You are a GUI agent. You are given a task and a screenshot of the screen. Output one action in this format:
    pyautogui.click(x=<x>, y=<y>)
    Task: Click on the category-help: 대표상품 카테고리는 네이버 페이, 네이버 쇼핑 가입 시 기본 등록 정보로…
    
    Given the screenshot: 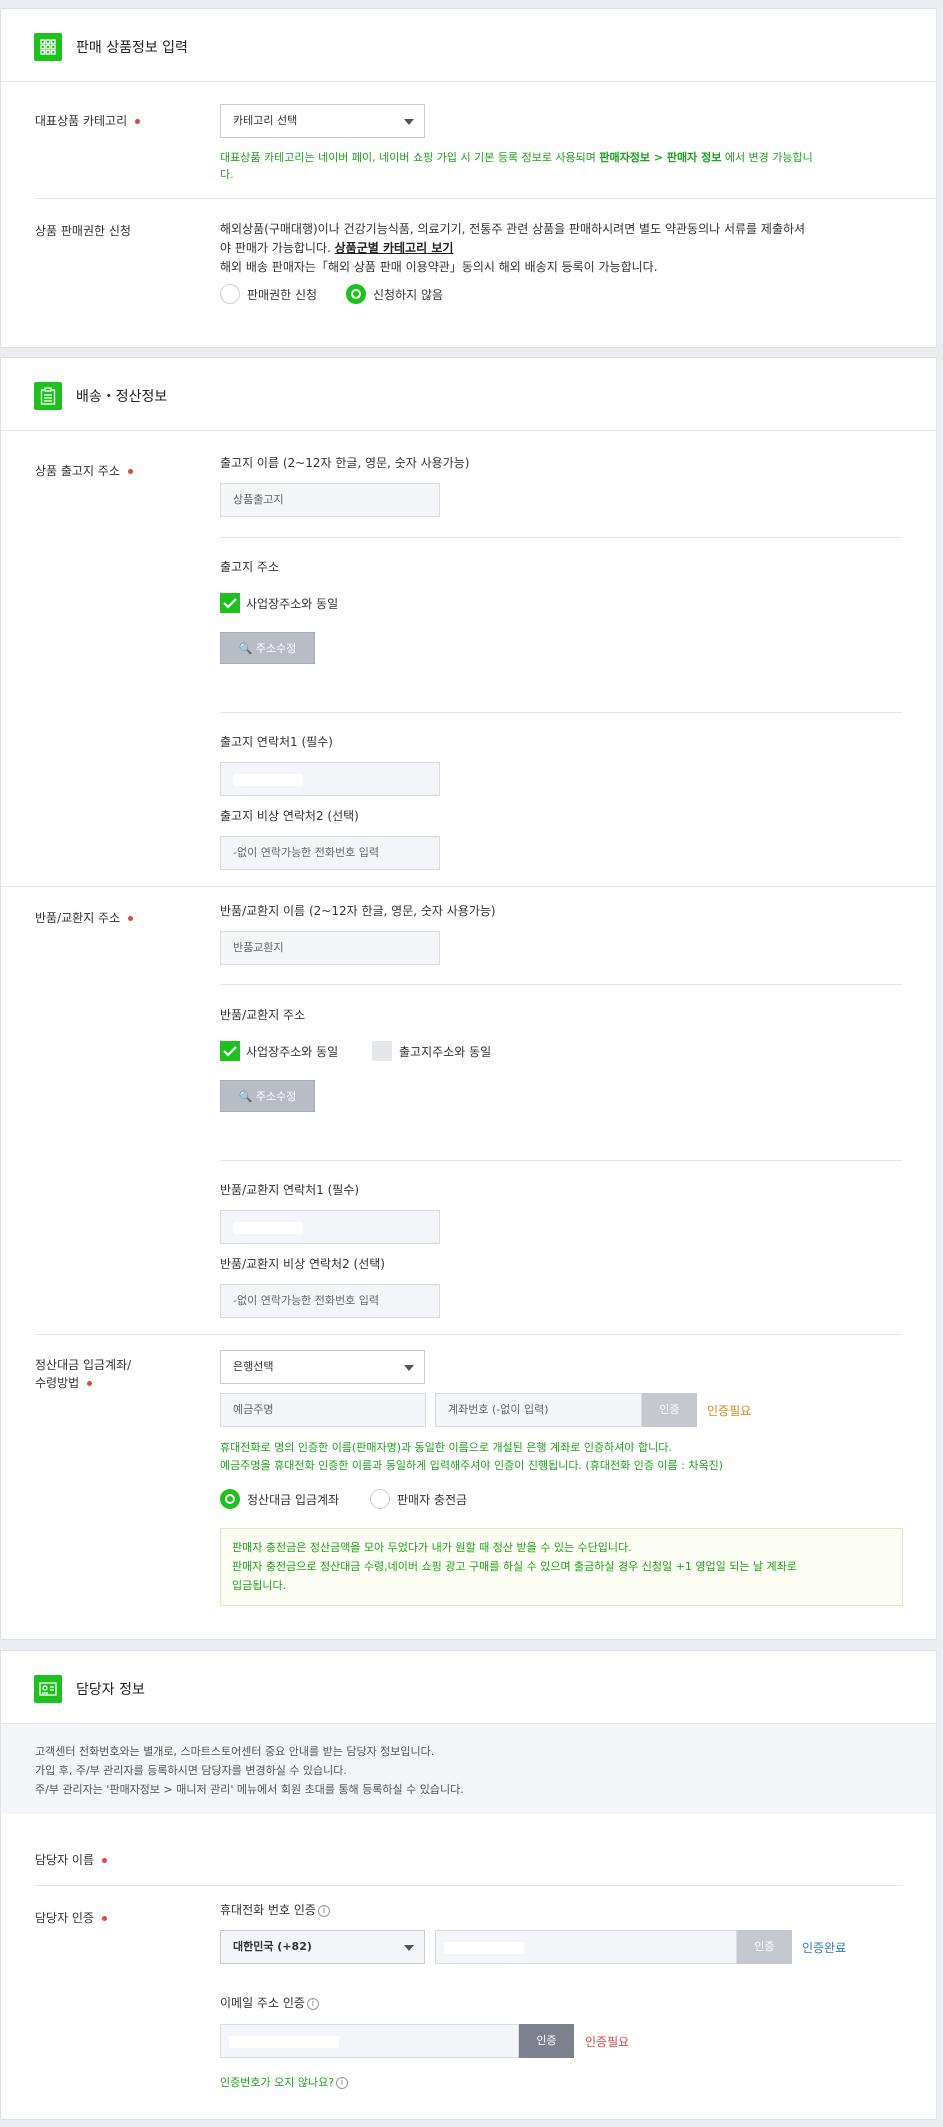 What is the action you would take?
    pyautogui.click(x=516, y=157)
    